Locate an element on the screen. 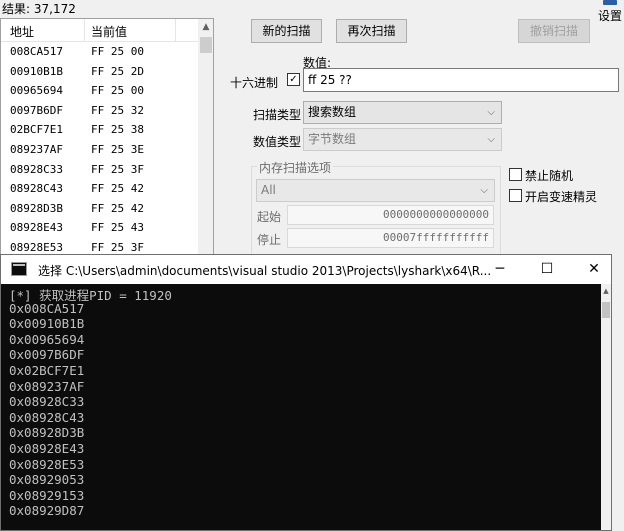 The image size is (624, 531). console-line: 0x08929053 is located at coordinates (47, 480).